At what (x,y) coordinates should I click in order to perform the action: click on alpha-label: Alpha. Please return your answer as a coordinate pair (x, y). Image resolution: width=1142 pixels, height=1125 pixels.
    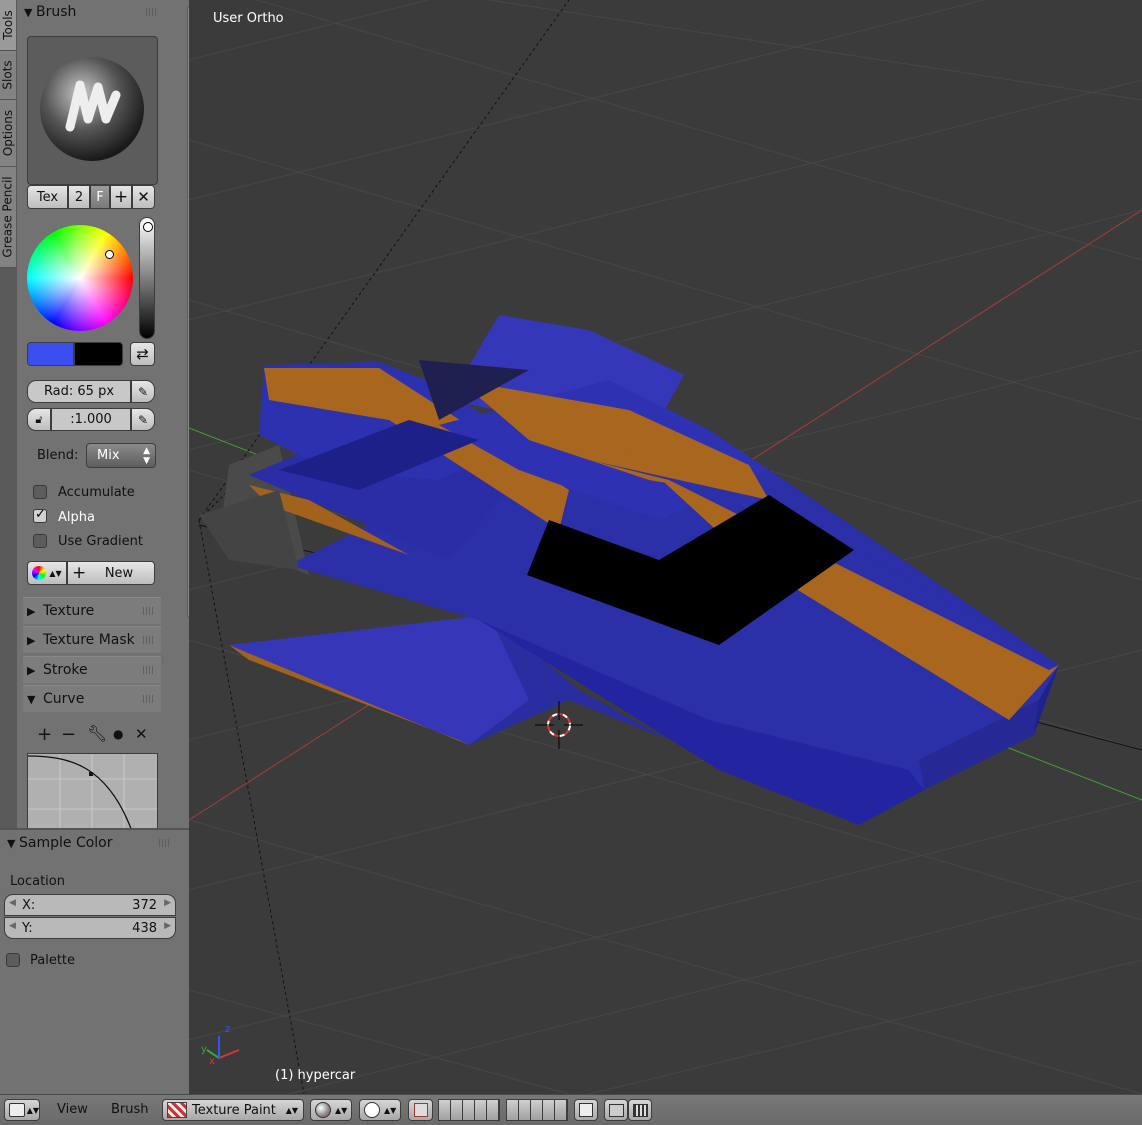
    Looking at the image, I should click on (76, 517).